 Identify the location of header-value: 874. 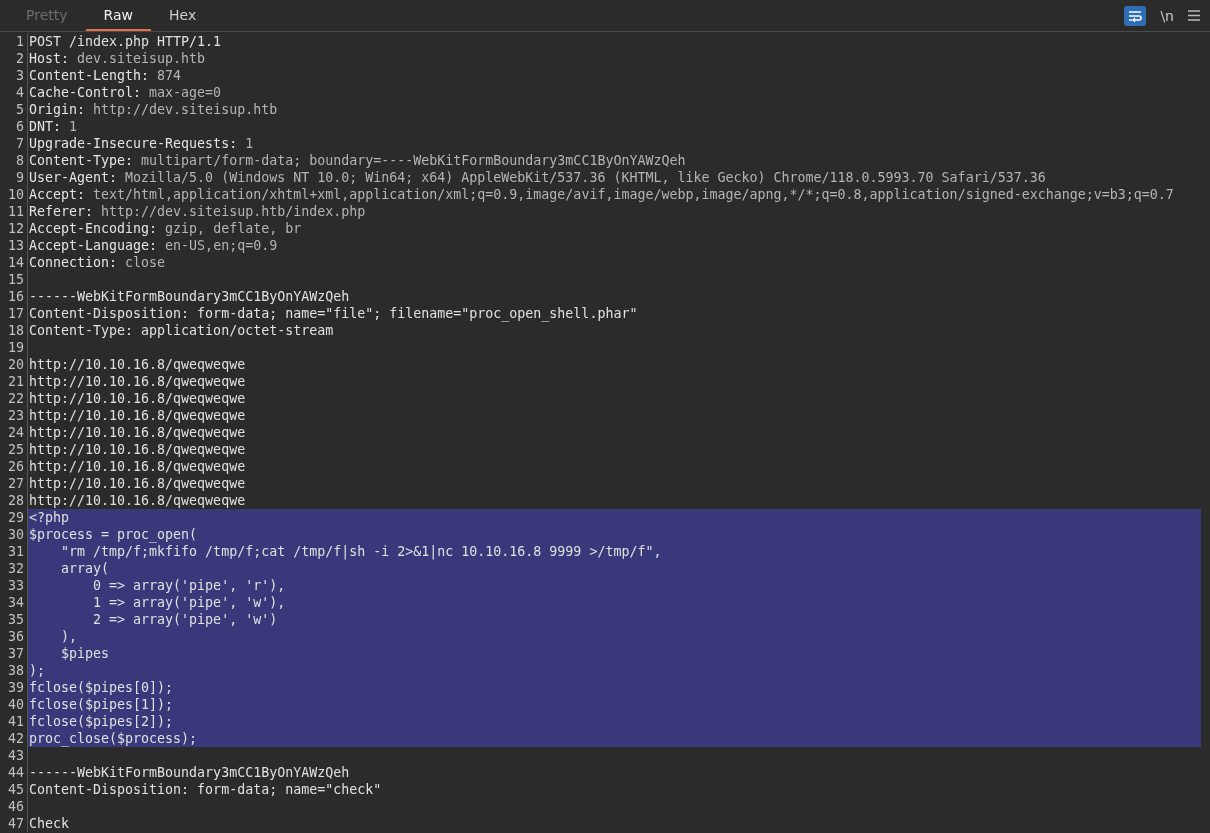
(169, 75).